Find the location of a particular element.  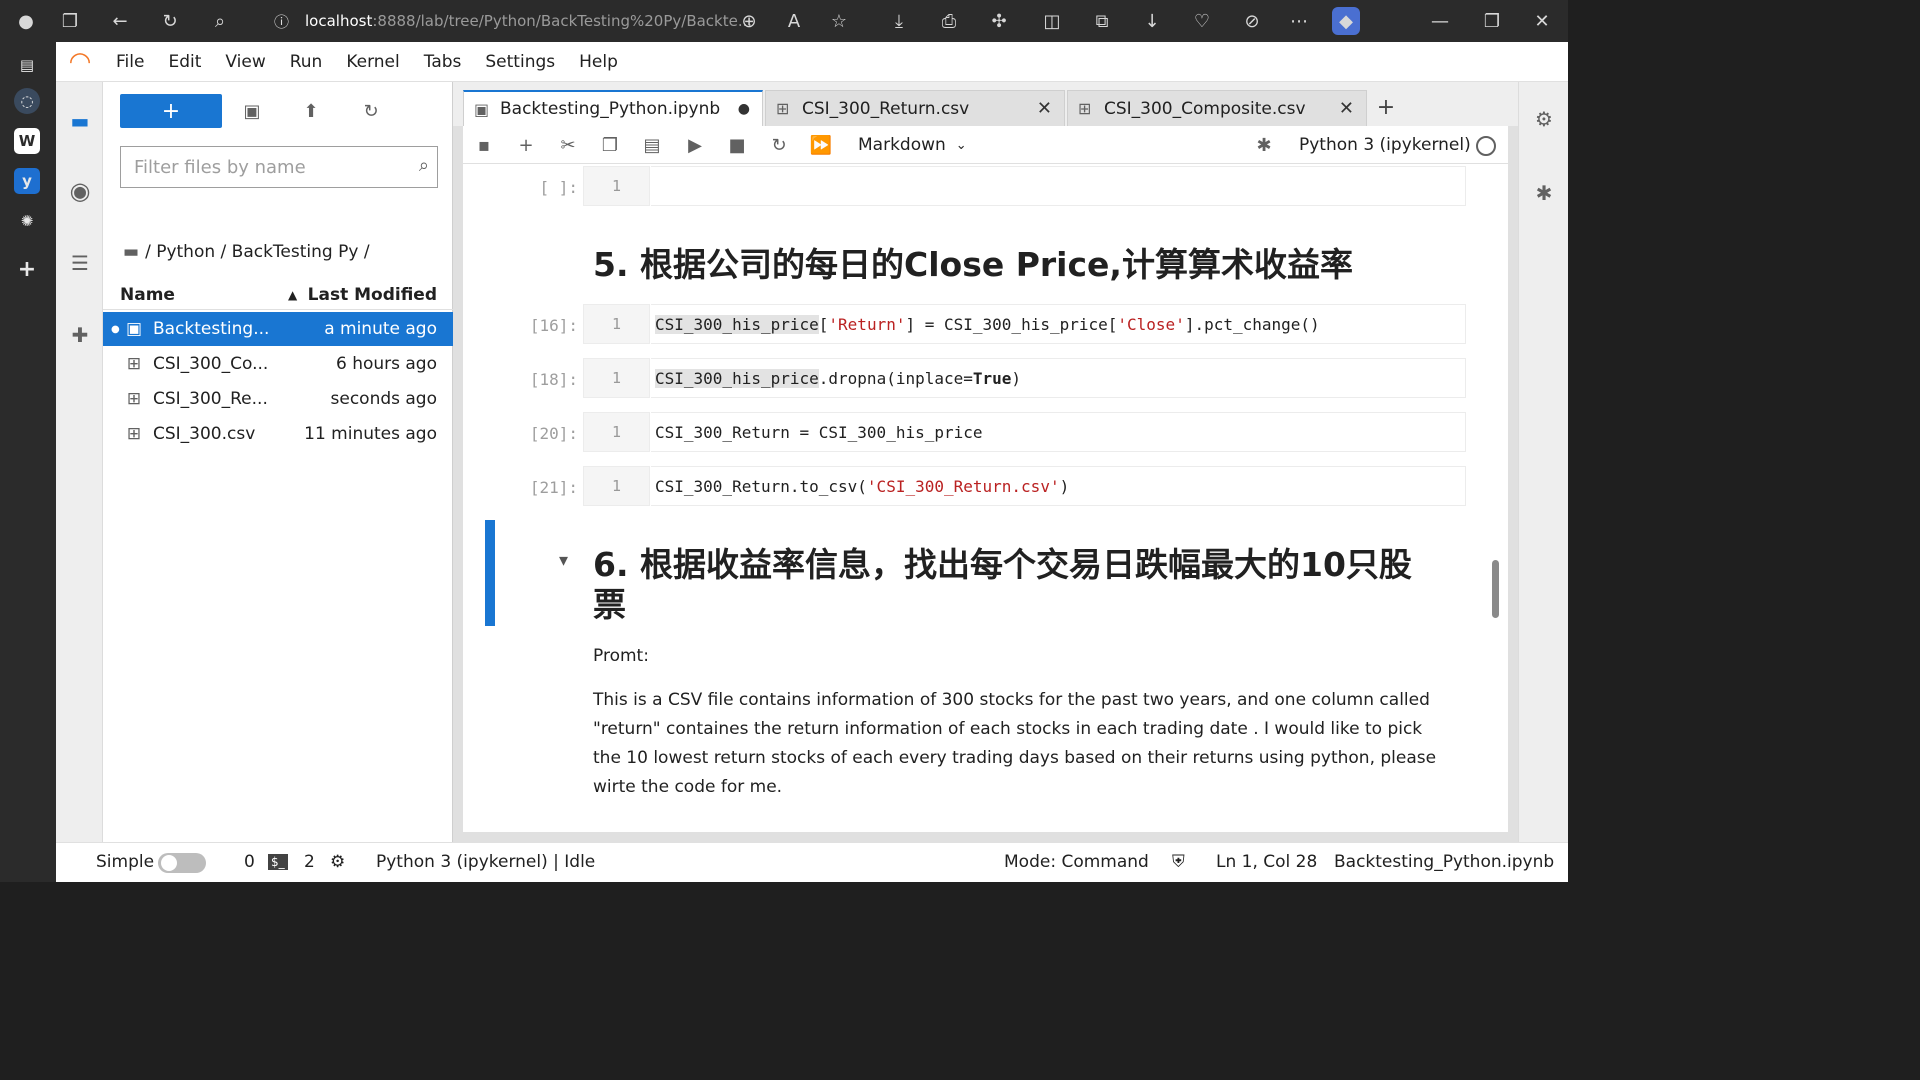

back-icon: ← is located at coordinates (120, 21).